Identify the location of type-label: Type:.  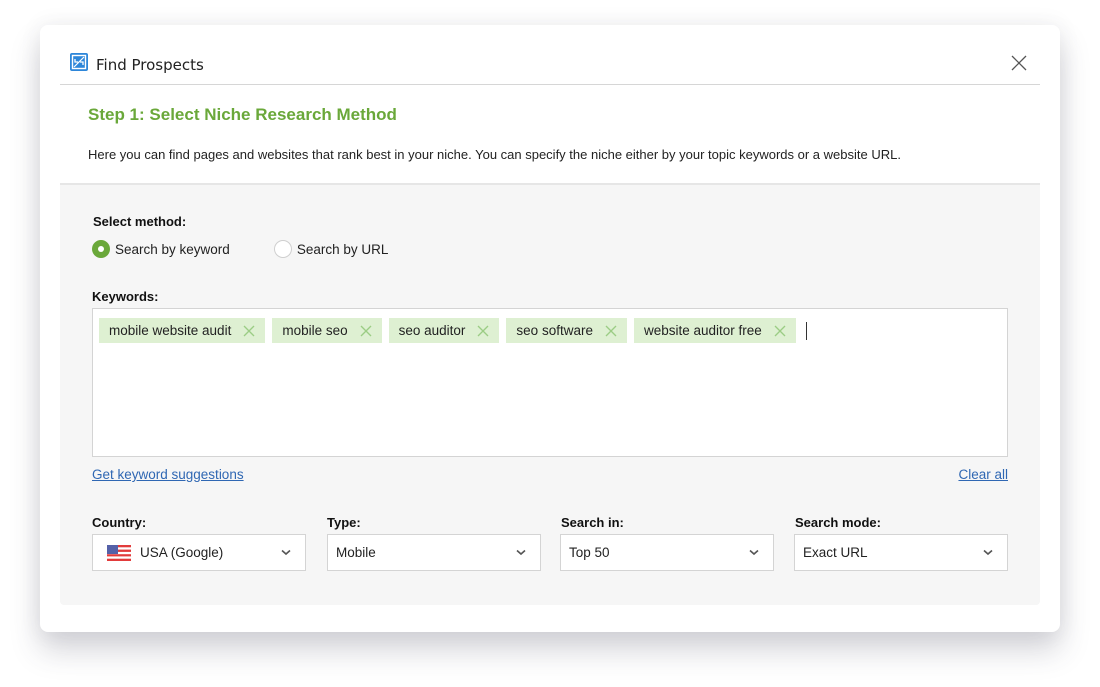
(344, 522).